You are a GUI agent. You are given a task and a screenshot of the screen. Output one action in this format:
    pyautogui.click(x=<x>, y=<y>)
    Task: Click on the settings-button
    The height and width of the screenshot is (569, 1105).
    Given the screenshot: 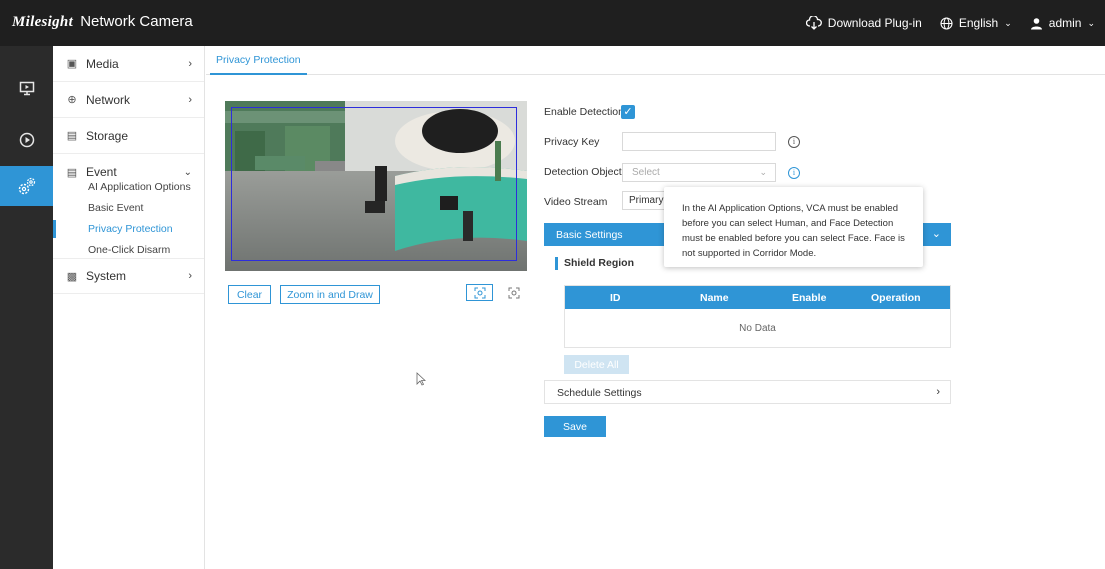 What is the action you would take?
    pyautogui.click(x=26, y=186)
    